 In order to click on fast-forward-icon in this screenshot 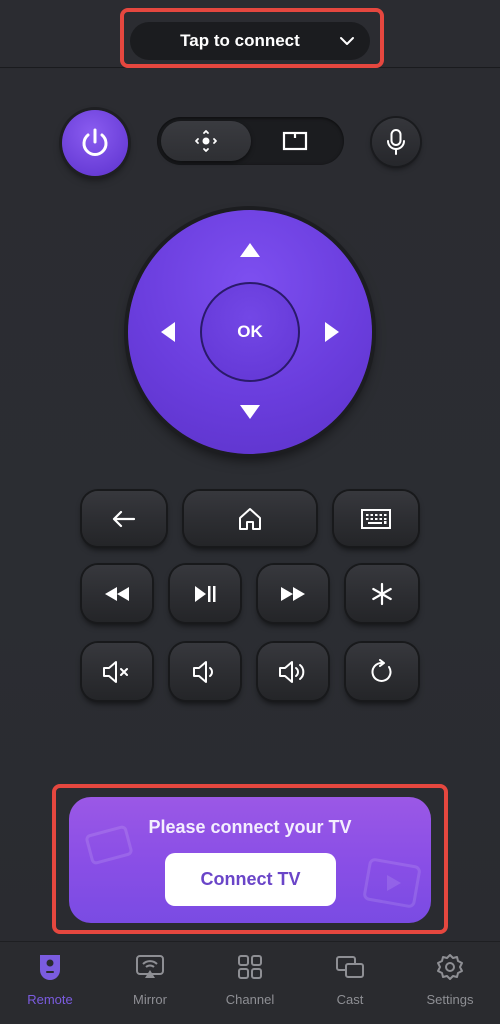, I will do `click(293, 593)`.